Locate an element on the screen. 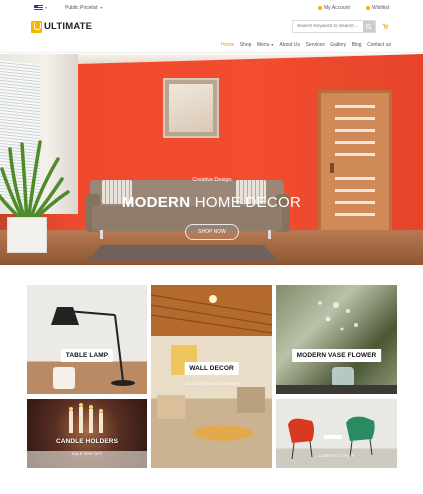  nav-item-contact-us: Contact us is located at coordinates (379, 45).